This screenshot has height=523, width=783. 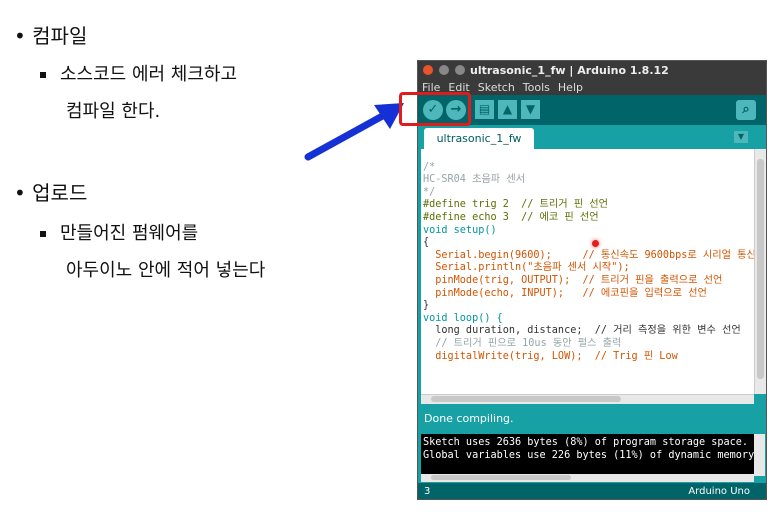 What do you see at coordinates (741, 137) in the screenshot?
I see `tab-menu-chevron-down-icon: ▼` at bounding box center [741, 137].